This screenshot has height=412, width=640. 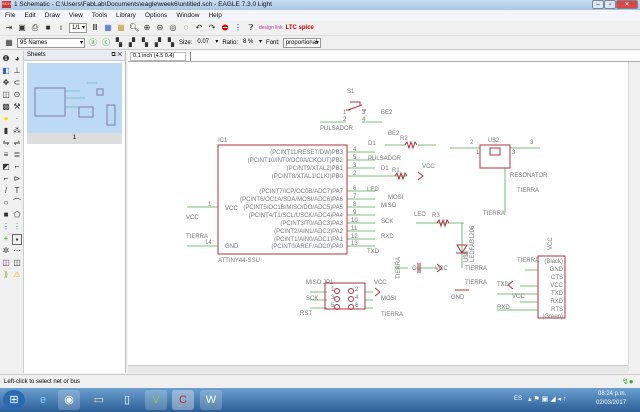 I want to click on delete-icon: ·, so click(x=17, y=119).